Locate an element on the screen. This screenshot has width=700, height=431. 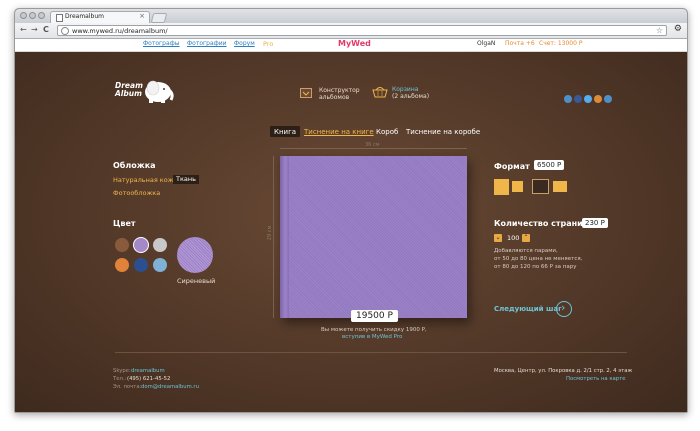
format-option-portrait is located at coordinates (501, 187).